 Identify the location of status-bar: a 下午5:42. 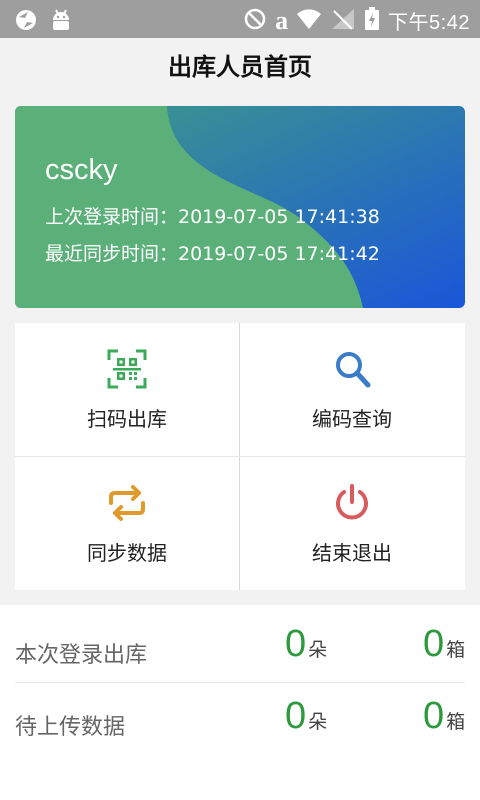
(240, 19).